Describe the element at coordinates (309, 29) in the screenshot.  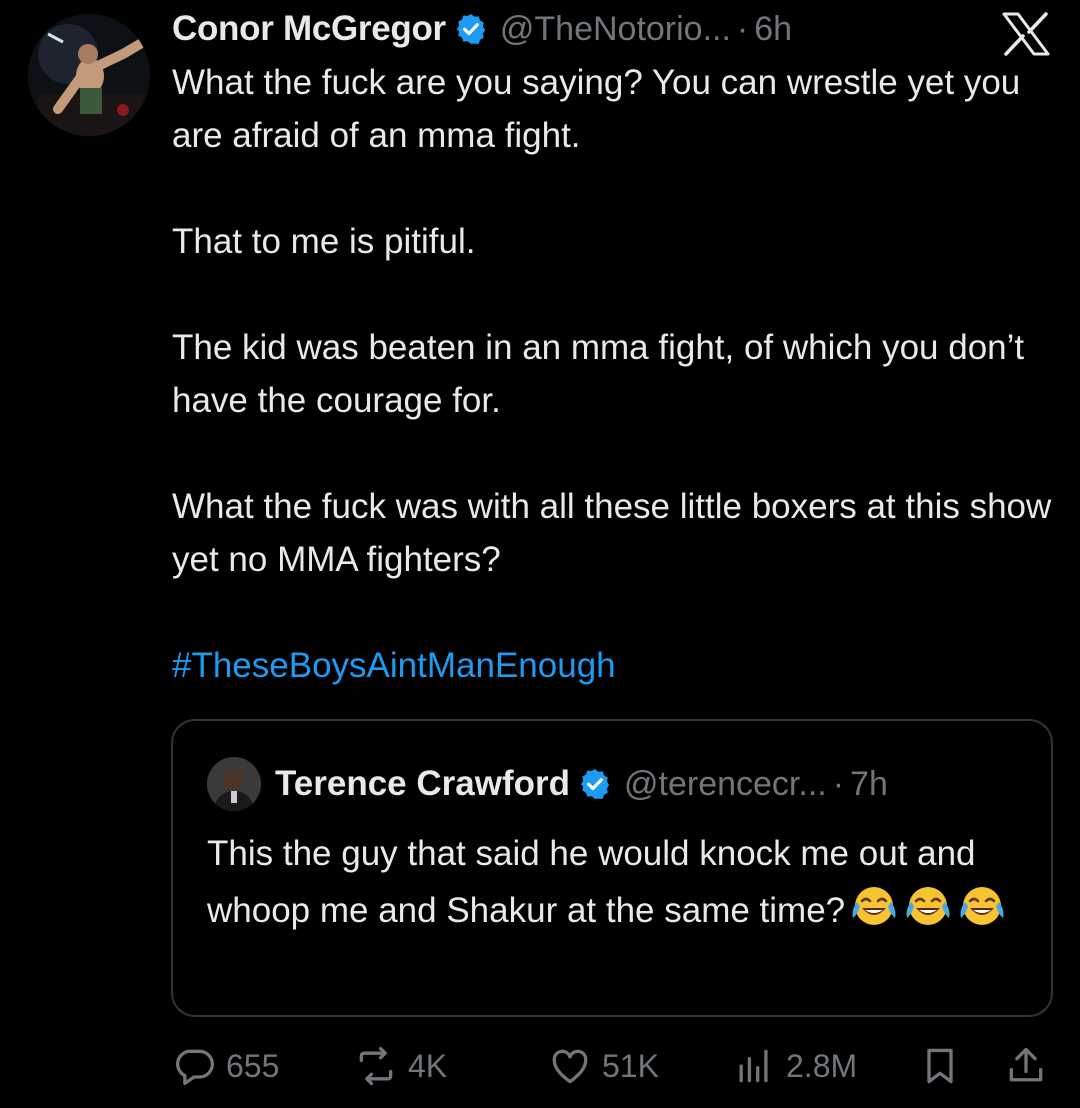
I see `author-name: Conor McGregor` at that location.